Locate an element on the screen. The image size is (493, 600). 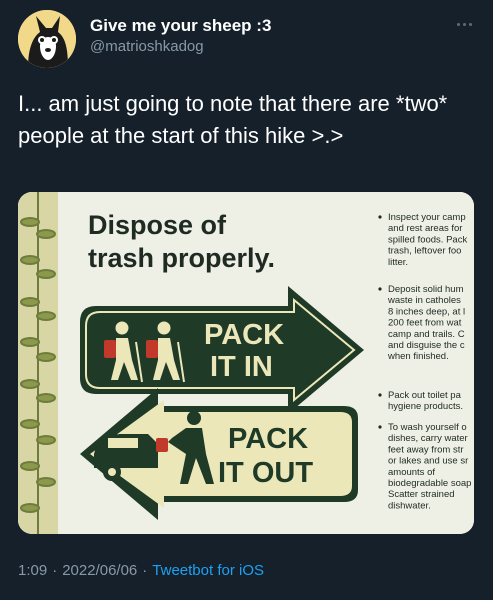
bullet-line: Pack out toilet pa is located at coordinates (425, 395).